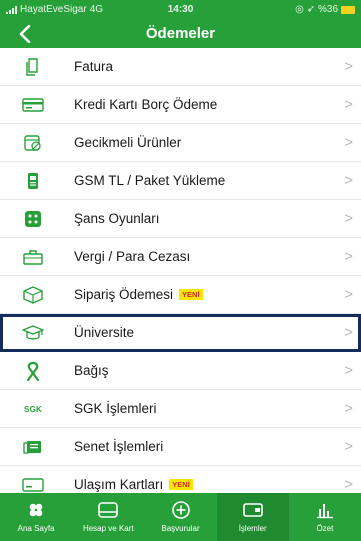 This screenshot has height=541, width=361. Describe the element at coordinates (119, 446) in the screenshot. I see `menu-item-label: Senet İşlemleri` at that location.